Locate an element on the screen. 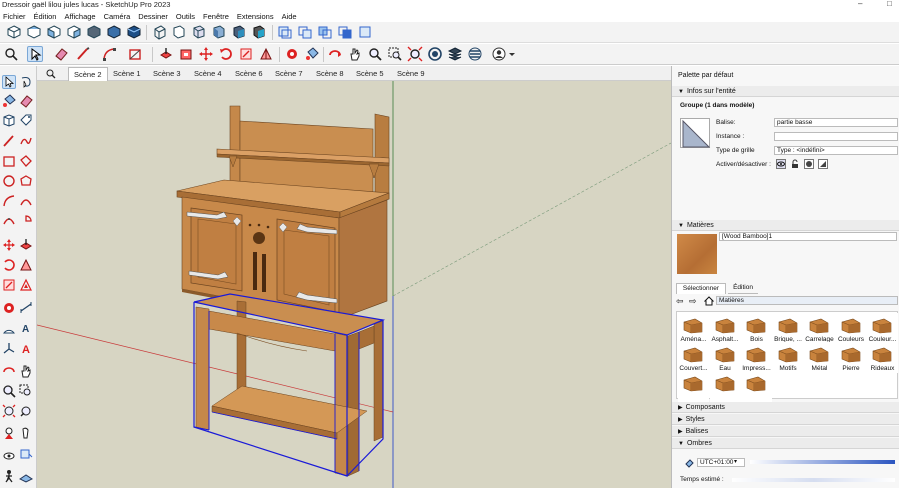 This screenshot has height=488, width=899. balise-select: partie basse is located at coordinates (836, 122).